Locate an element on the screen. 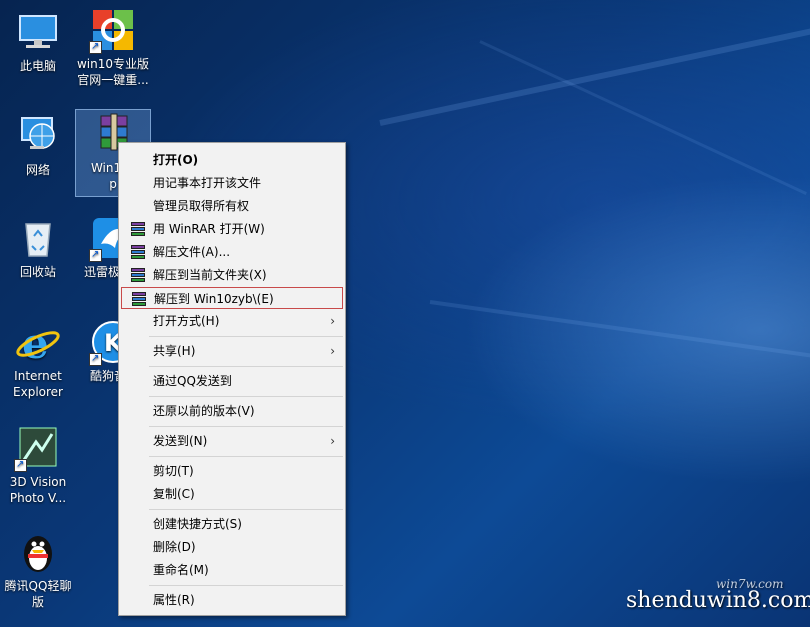 This screenshot has height=627, width=810. watermark-main: shenduwin8.com is located at coordinates (718, 600).